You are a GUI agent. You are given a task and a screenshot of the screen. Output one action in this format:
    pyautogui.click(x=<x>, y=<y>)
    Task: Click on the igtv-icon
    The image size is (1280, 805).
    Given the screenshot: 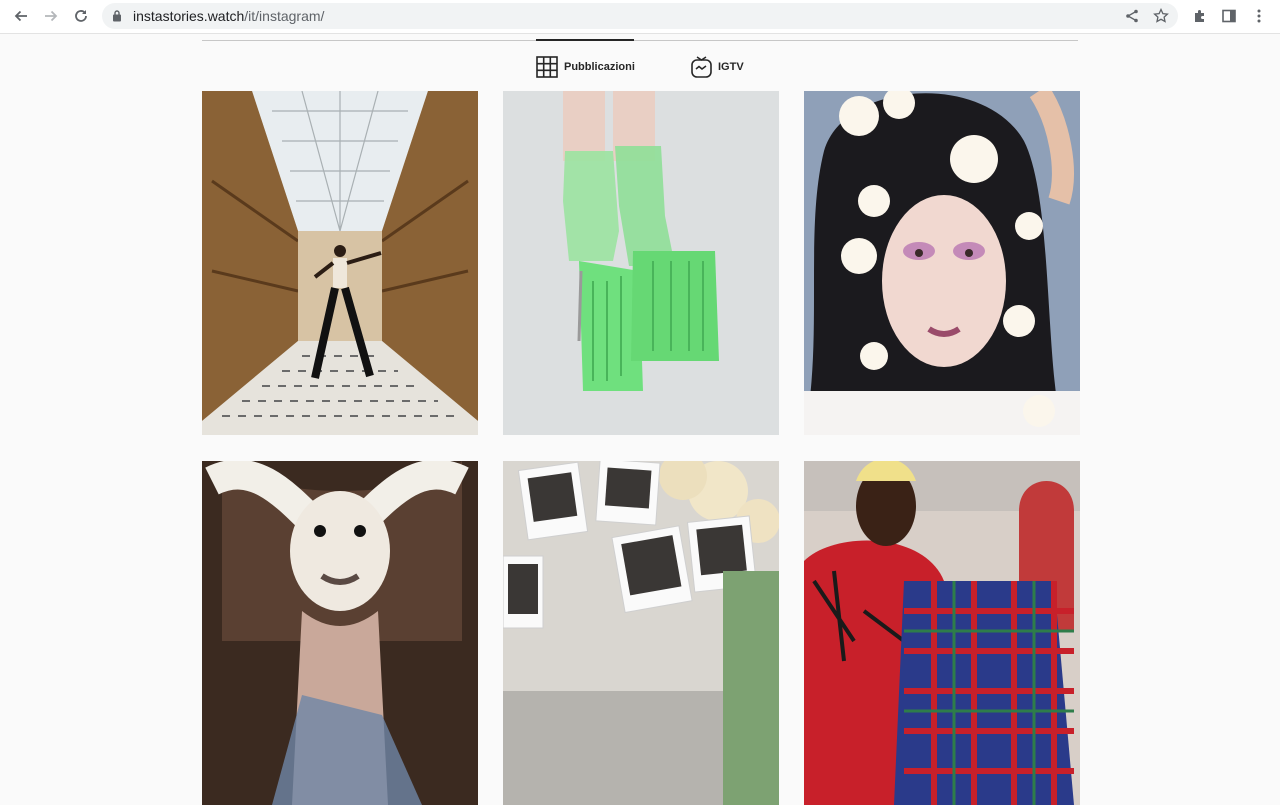 What is the action you would take?
    pyautogui.click(x=701, y=67)
    